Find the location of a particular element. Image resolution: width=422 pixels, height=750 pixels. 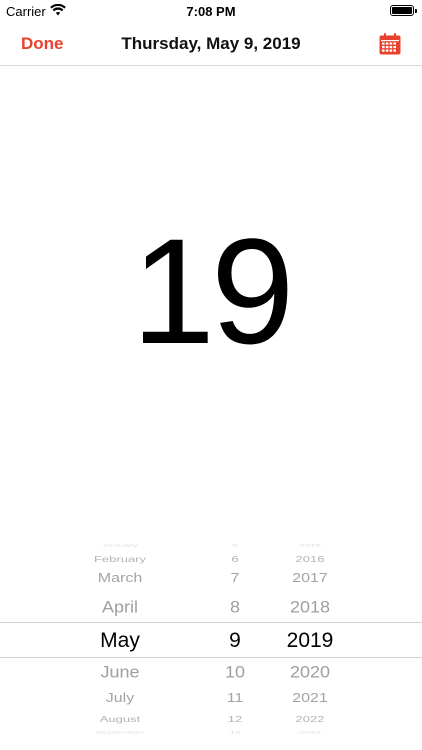

picker-item: April is located at coordinates (120, 607).